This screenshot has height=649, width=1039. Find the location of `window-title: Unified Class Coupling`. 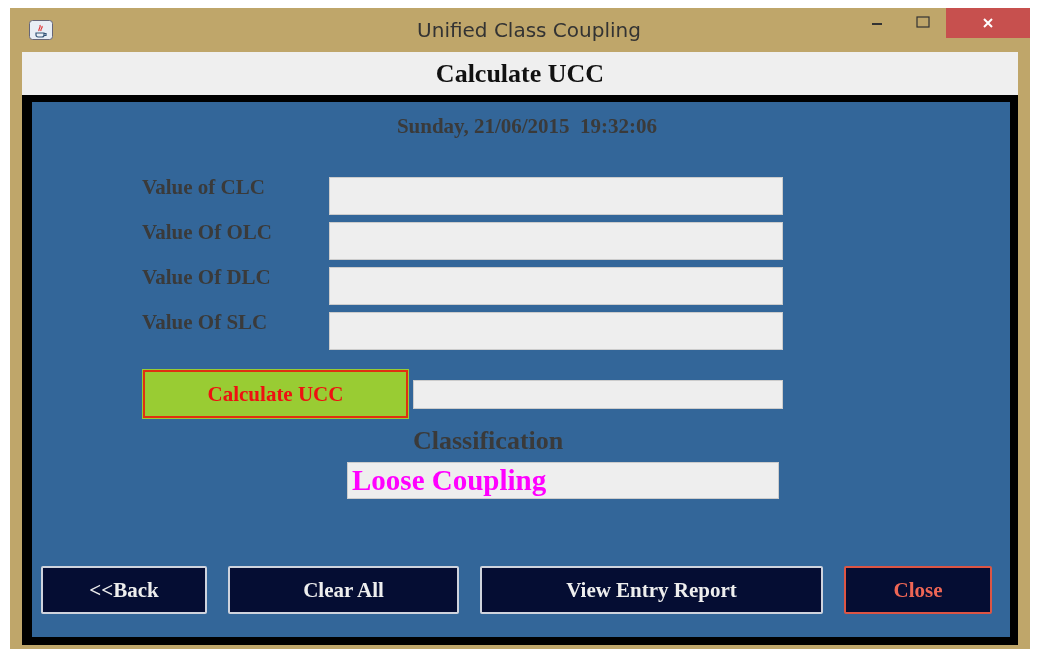

window-title: Unified Class Coupling is located at coordinates (529, 30).